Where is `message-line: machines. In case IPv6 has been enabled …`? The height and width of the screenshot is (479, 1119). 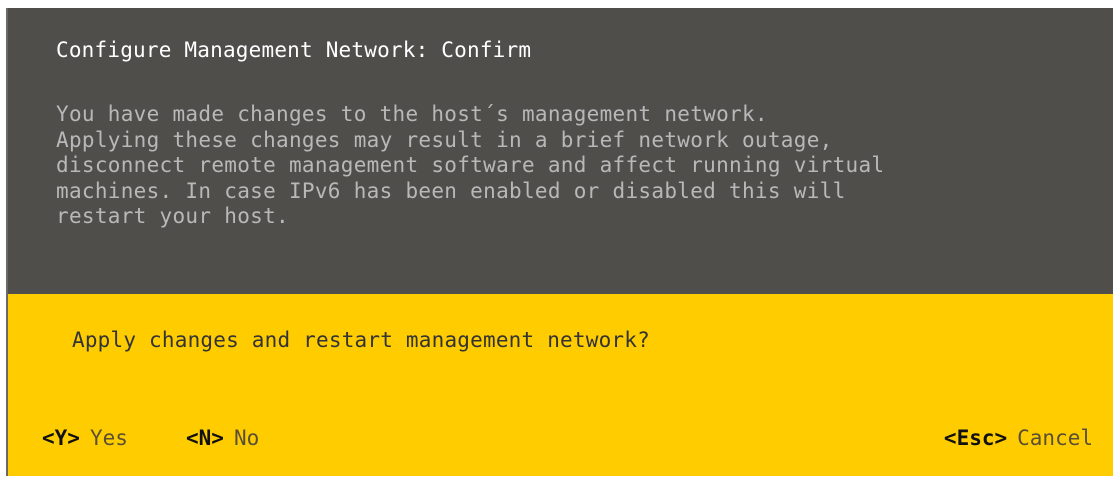 message-line: machines. In case IPv6 has been enabled … is located at coordinates (451, 190).